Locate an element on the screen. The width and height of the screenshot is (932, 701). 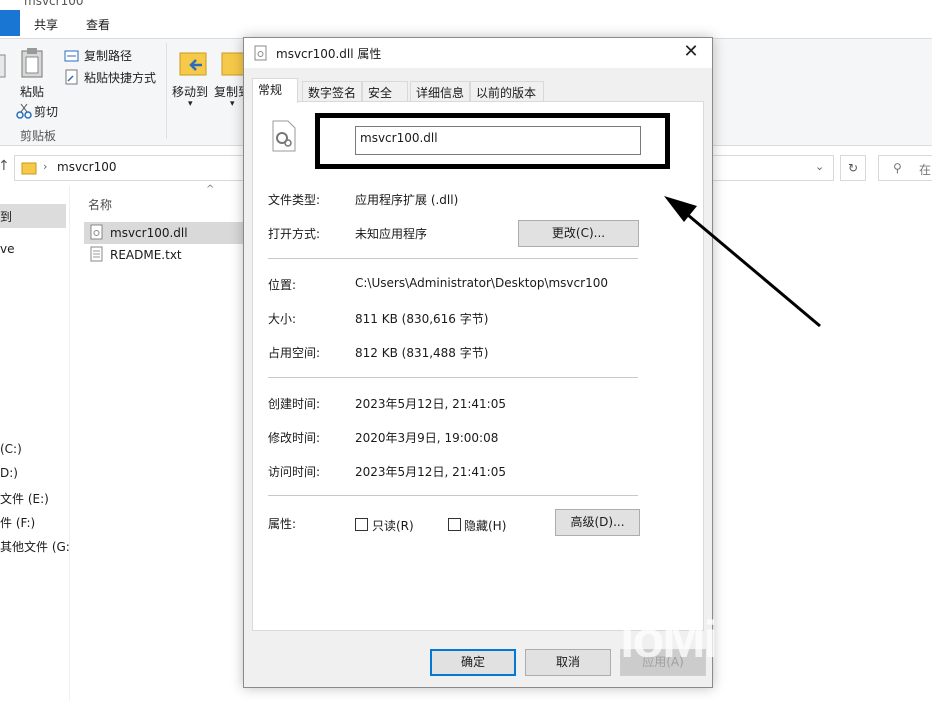
move-to-dropdown-icon: ▾ is located at coordinates (190, 104).